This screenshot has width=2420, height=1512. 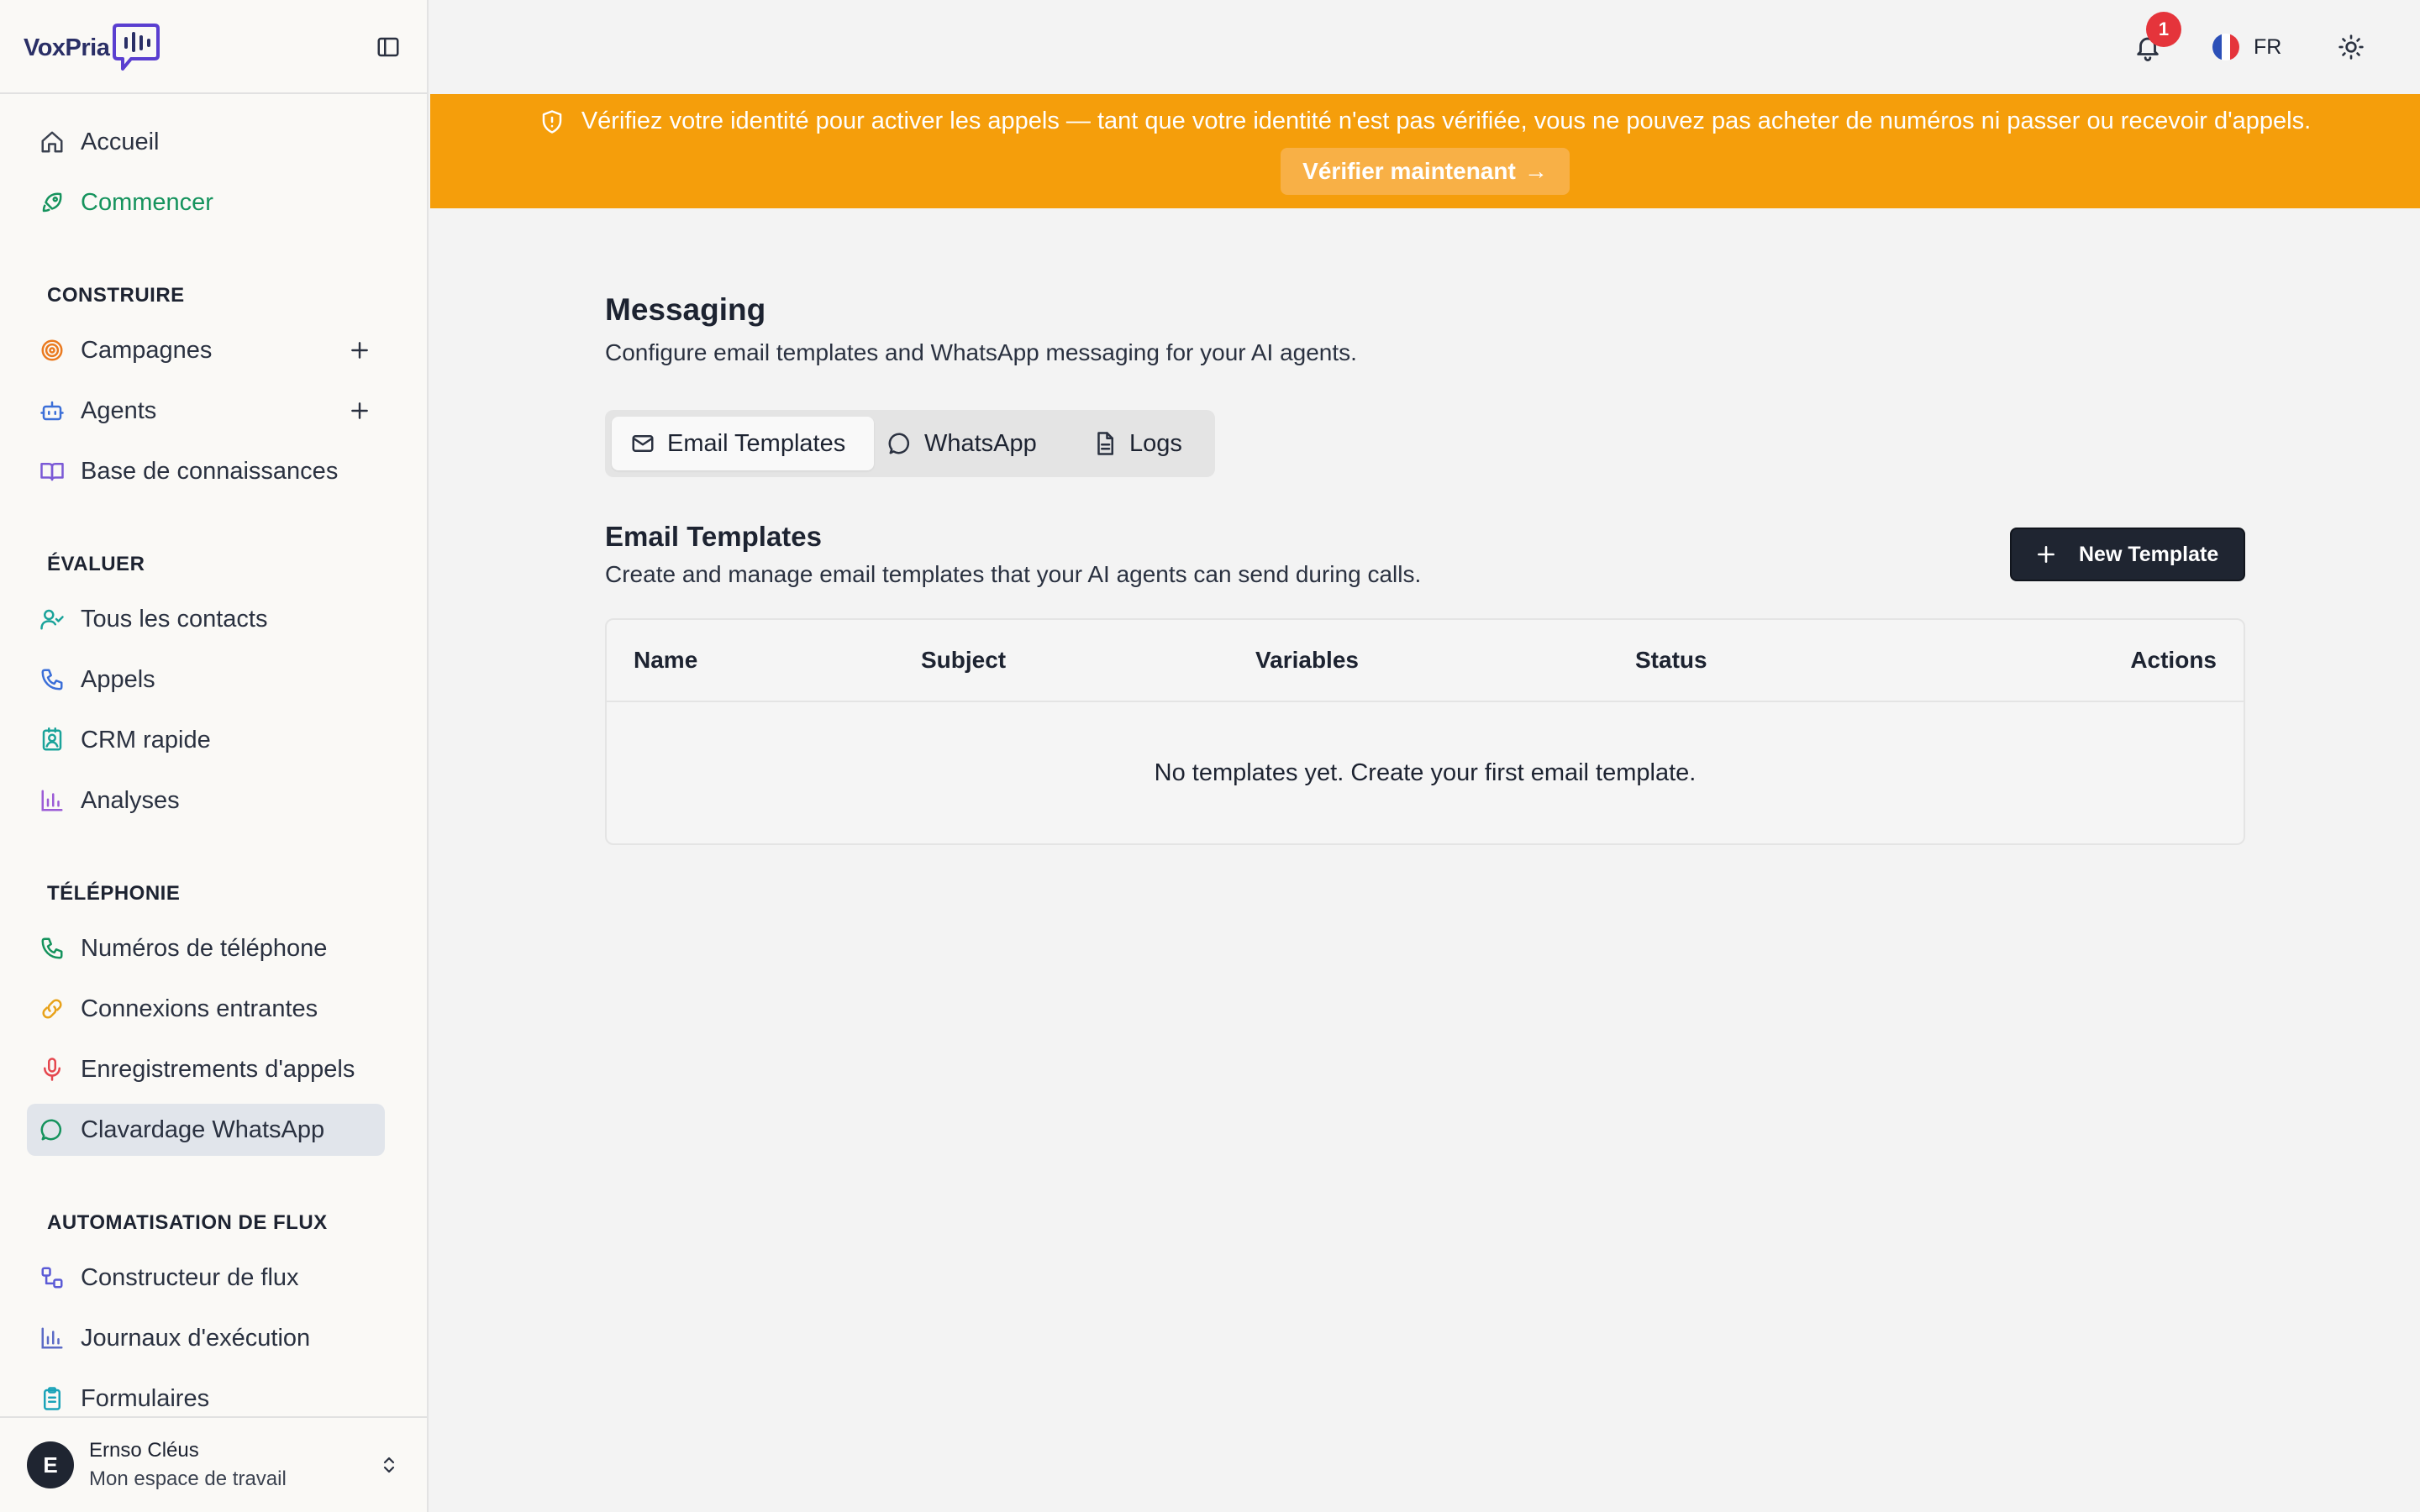 What do you see at coordinates (206, 1338) in the screenshot?
I see `sidebar-item-journaux-d-execution: Journaux d'exécution` at bounding box center [206, 1338].